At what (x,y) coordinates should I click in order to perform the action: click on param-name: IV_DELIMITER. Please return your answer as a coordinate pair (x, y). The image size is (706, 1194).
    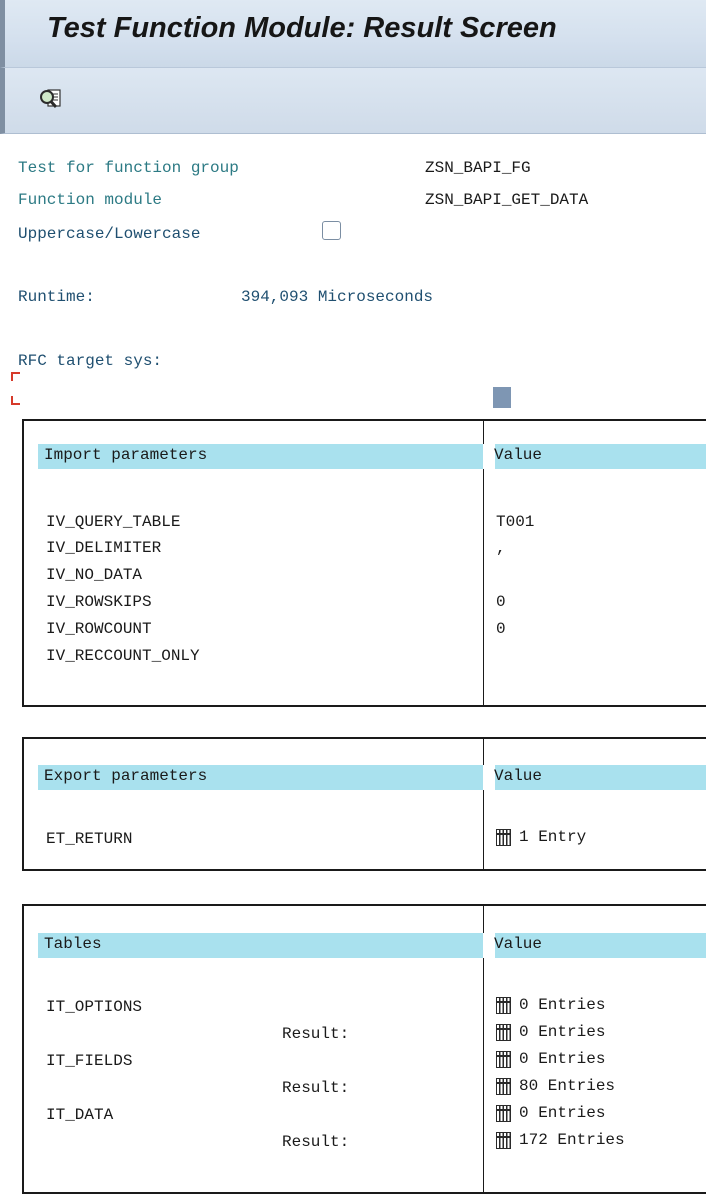
    Looking at the image, I should click on (104, 548).